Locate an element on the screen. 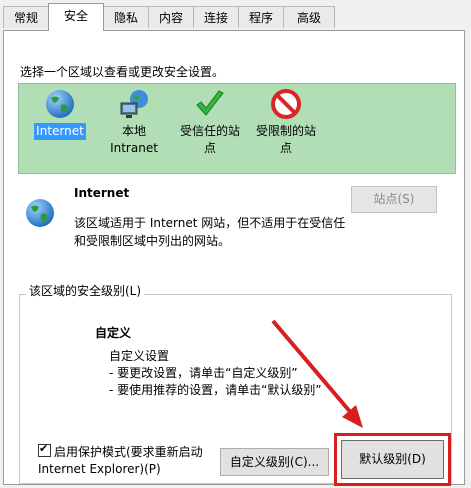  protected-mode-checkbox: ✔ is located at coordinates (44, 449).